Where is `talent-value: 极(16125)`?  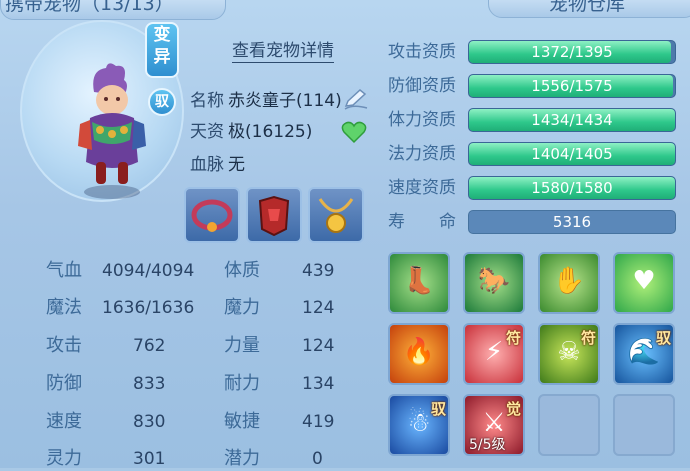
talent-value: 极(16125) is located at coordinates (270, 132).